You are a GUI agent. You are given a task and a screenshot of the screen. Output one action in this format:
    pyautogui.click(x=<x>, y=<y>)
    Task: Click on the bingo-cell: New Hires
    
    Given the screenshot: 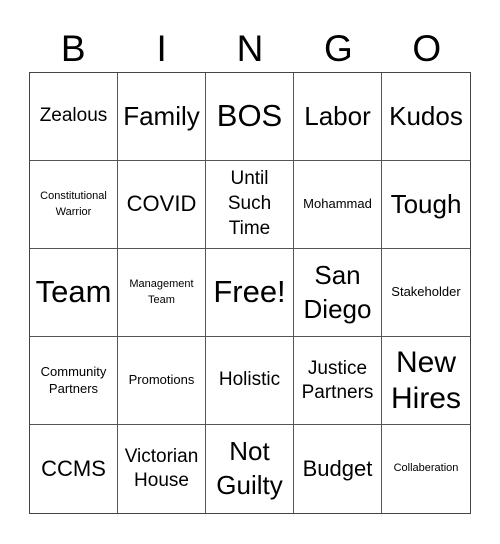 What is the action you would take?
    pyautogui.click(x=426, y=381)
    